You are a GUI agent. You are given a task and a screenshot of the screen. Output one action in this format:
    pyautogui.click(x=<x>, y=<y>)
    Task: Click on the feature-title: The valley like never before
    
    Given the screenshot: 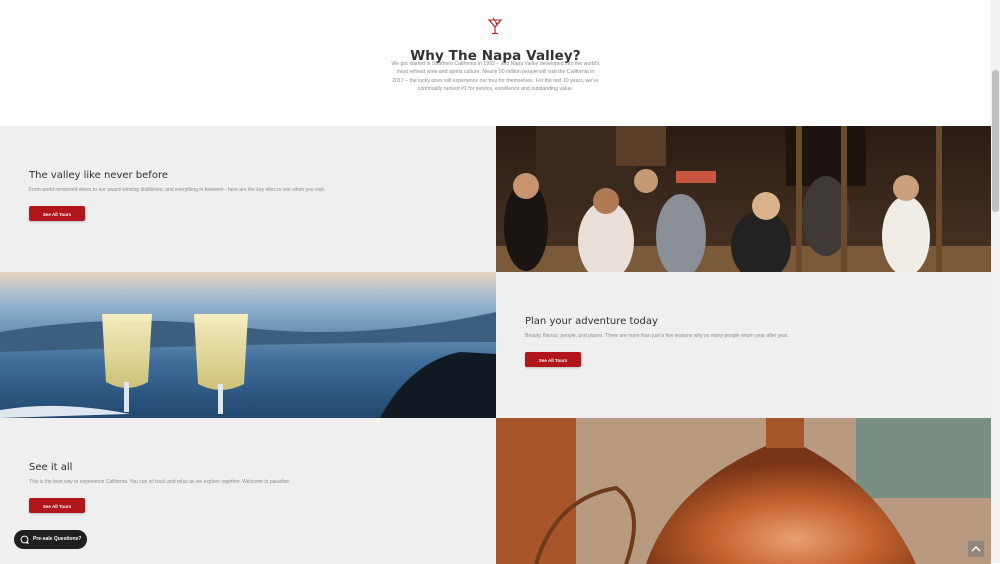 What is the action you would take?
    pyautogui.click(x=98, y=175)
    